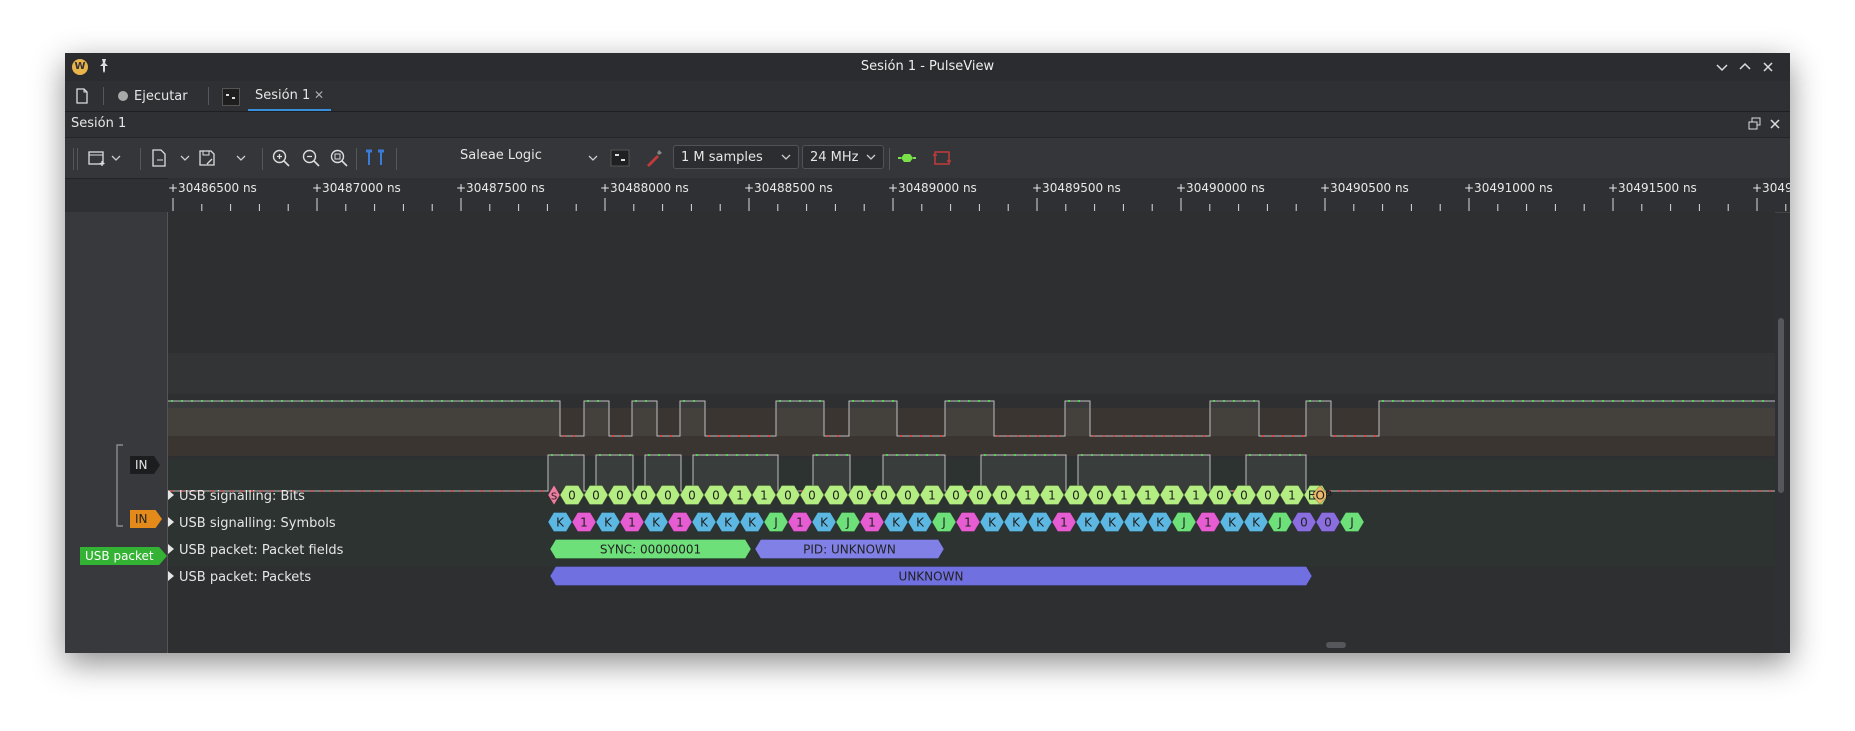  Describe the element at coordinates (99, 123) in the screenshot. I see `session-title: Sesión 1` at that location.